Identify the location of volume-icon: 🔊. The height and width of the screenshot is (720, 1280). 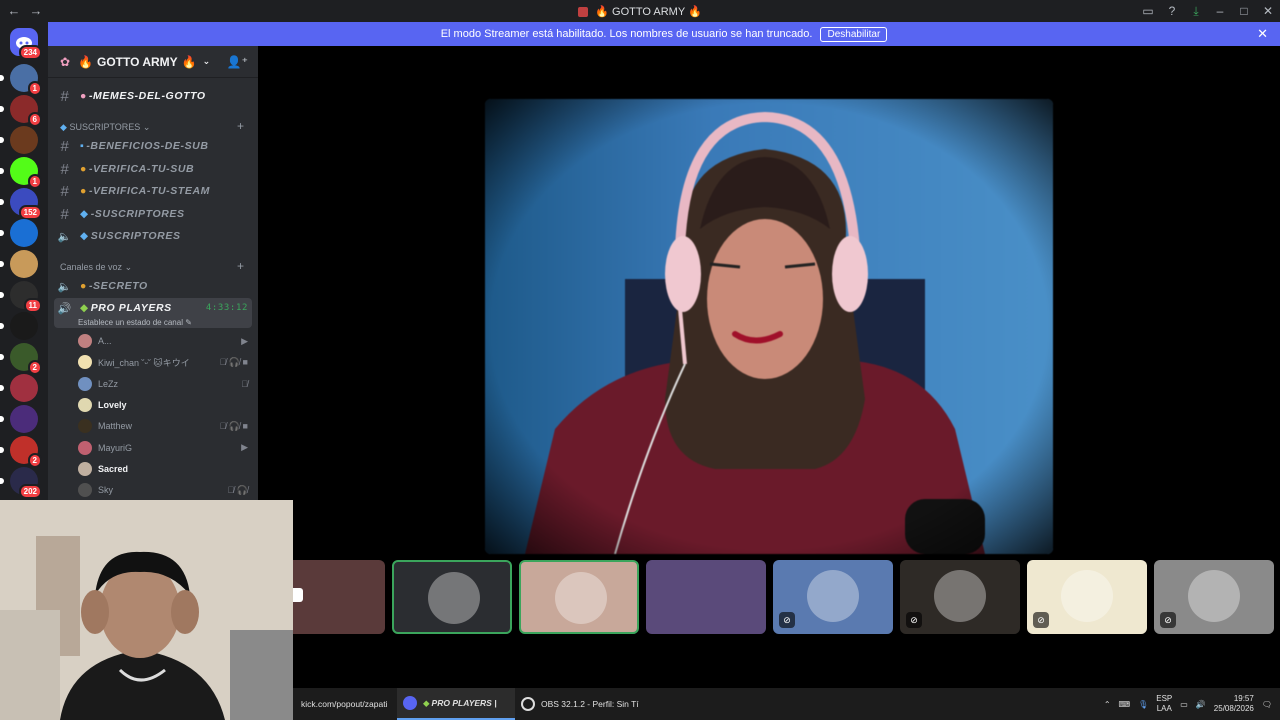
(1201, 704).